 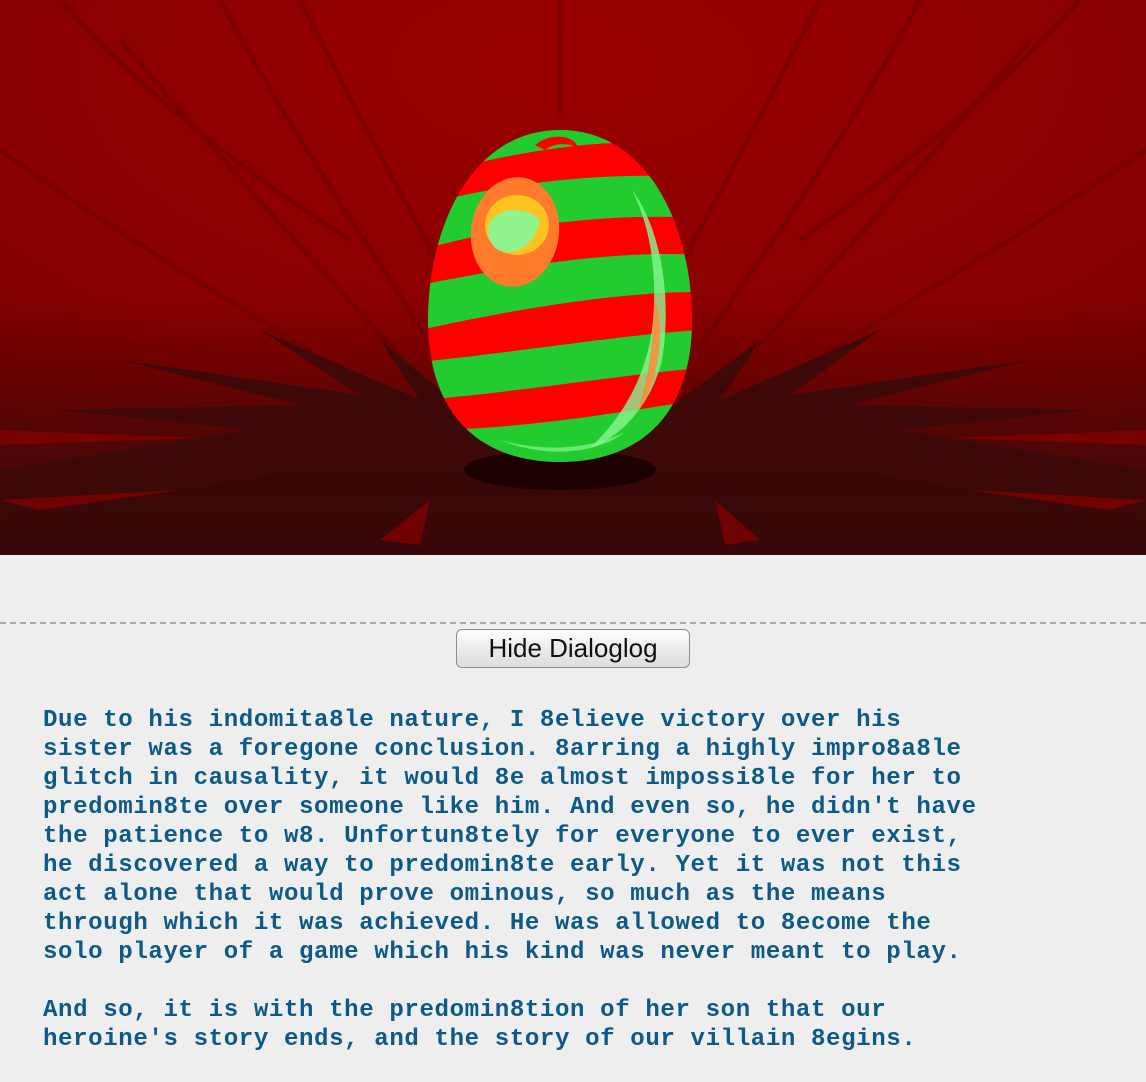 What do you see at coordinates (573, 623) in the screenshot?
I see `dialog-divider` at bounding box center [573, 623].